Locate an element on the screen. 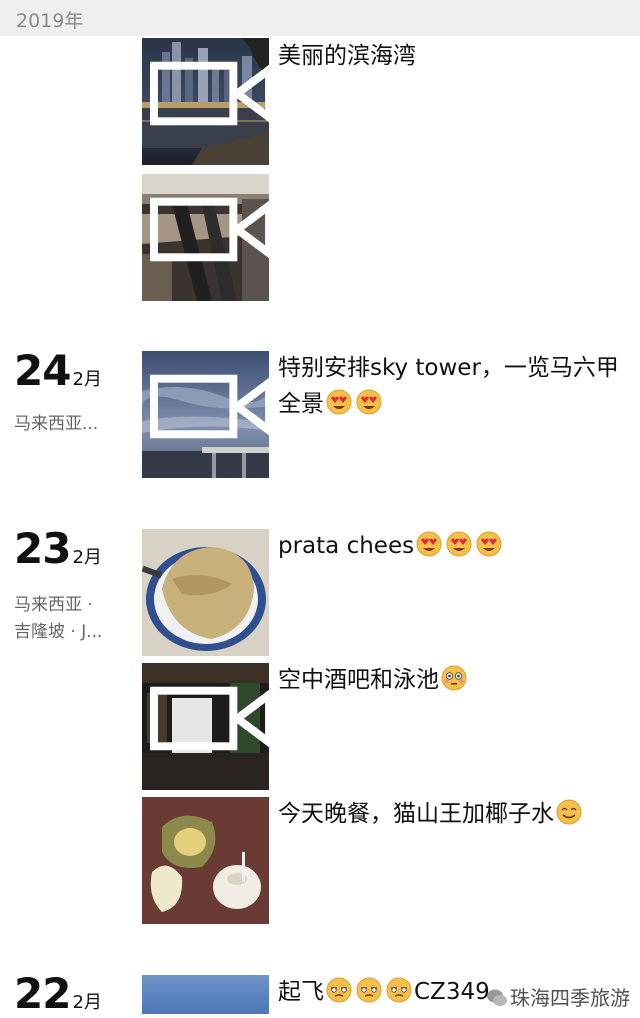  post-thumbnail-mall is located at coordinates (205, 237).